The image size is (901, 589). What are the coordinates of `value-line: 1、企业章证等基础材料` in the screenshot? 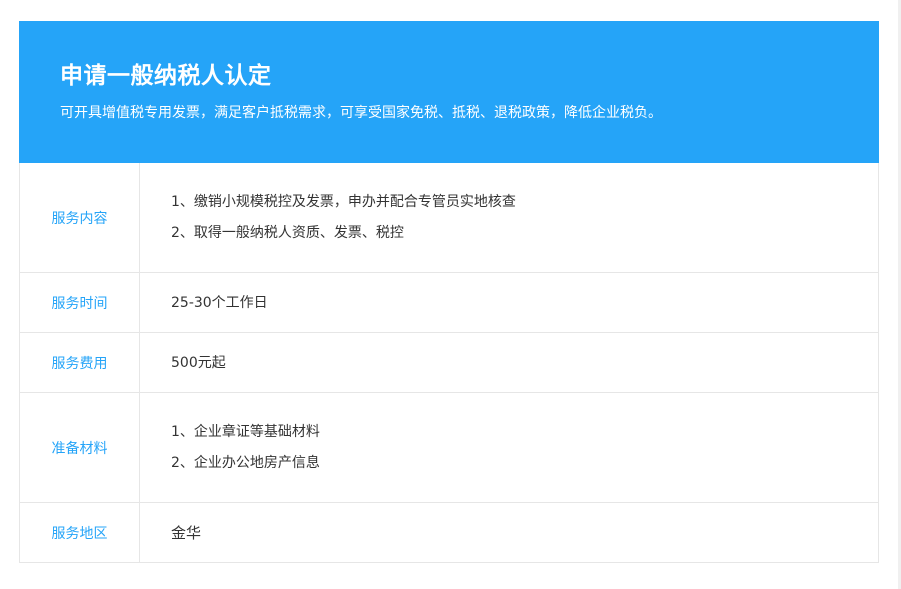 It's located at (245, 432).